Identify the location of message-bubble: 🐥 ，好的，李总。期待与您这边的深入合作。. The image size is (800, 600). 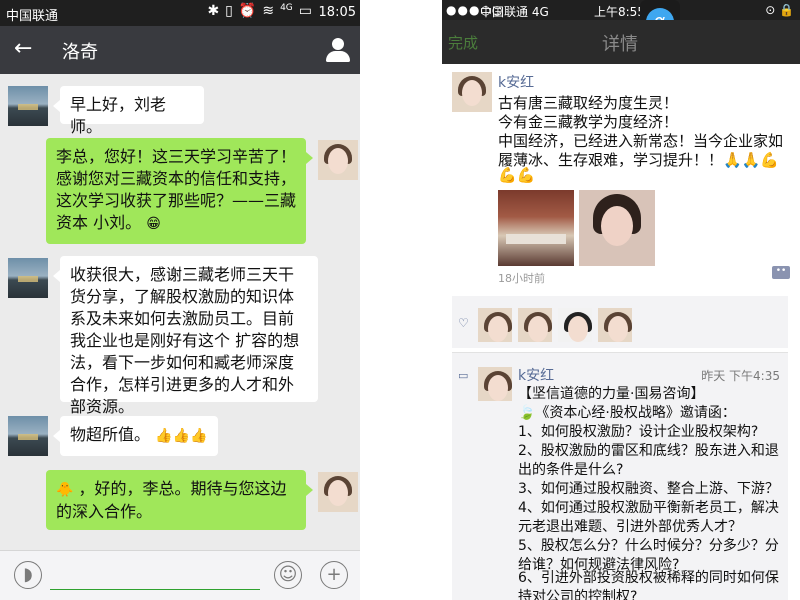
(179, 500).